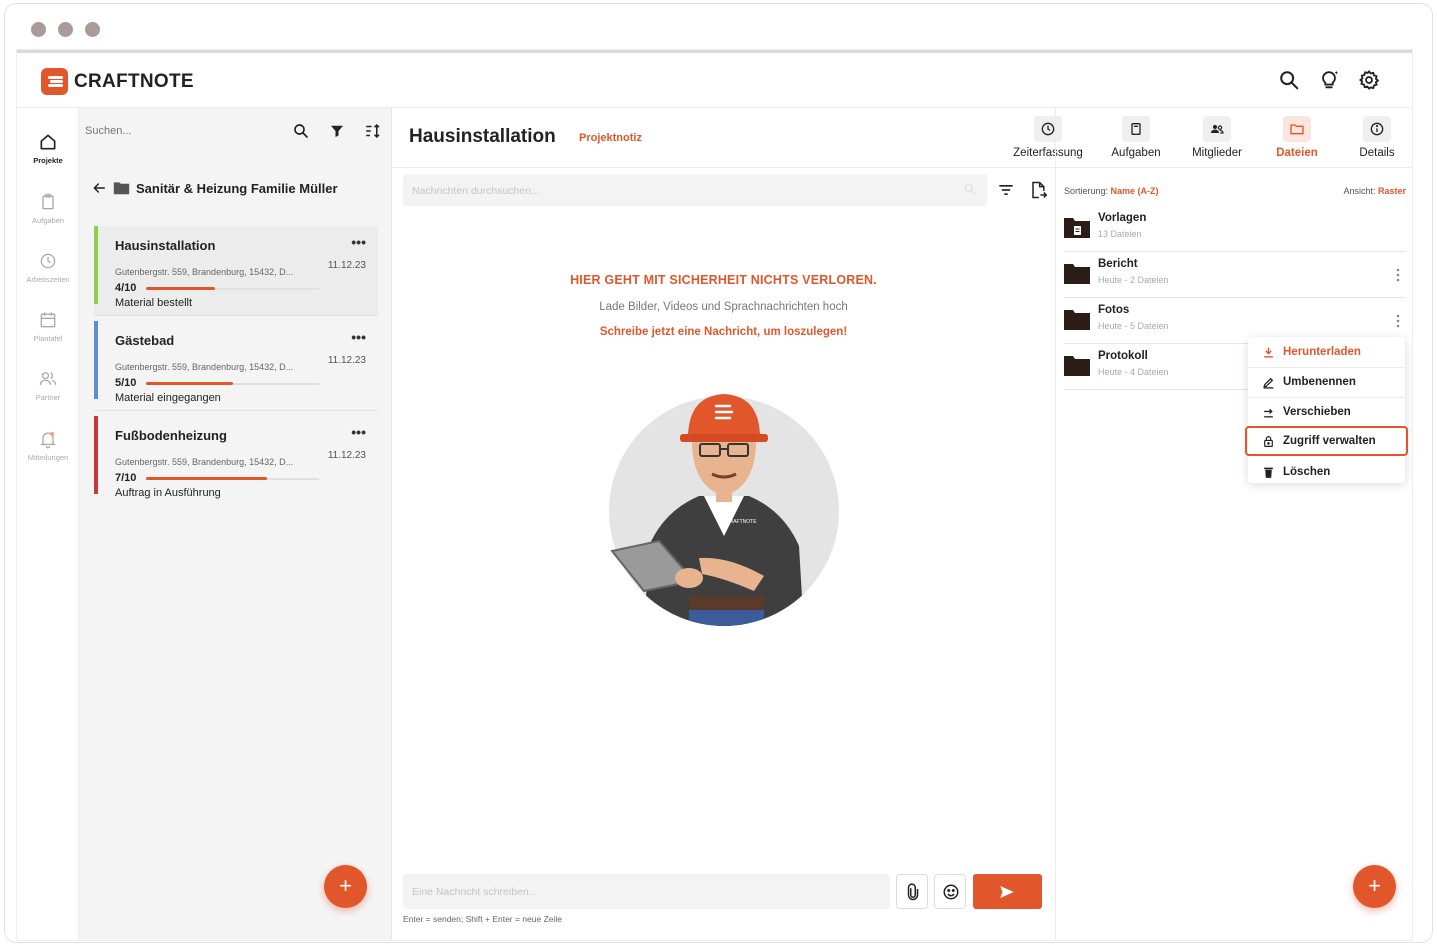  I want to click on filter-lines-icon, so click(1006, 190).